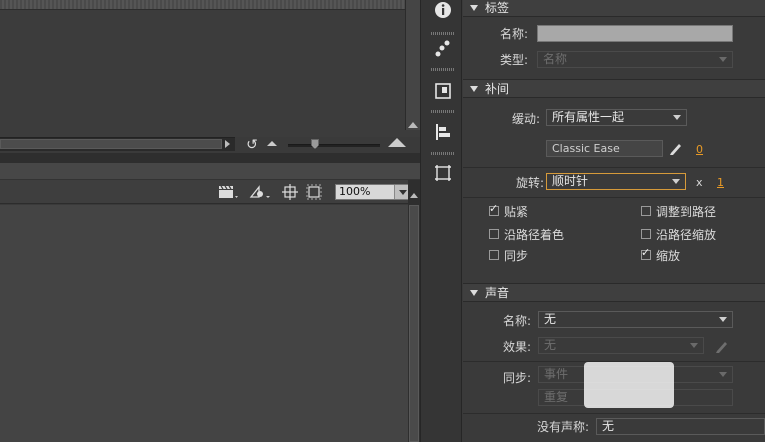  Describe the element at coordinates (686, 212) in the screenshot. I see `orient-to-path-label: 调整到路径` at that location.